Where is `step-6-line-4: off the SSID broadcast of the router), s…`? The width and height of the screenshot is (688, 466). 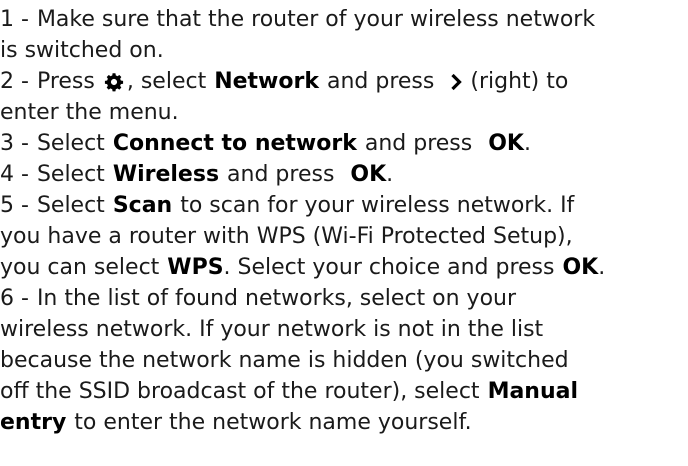
step-6-line-4: off the SSID broadcast of the router), s… is located at coordinates (344, 391).